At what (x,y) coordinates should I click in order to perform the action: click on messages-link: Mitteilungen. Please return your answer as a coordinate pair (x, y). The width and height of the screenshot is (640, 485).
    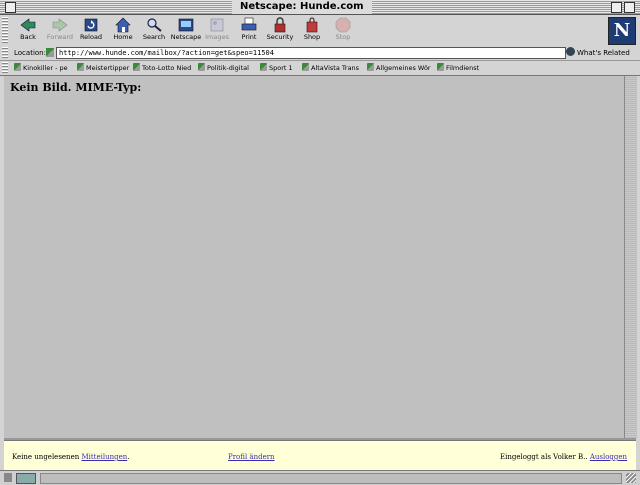
    Looking at the image, I should click on (104, 457).